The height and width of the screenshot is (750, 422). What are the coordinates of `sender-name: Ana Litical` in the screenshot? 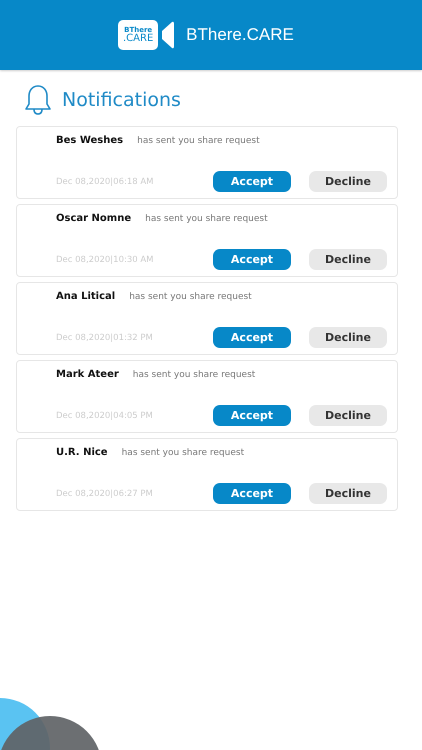 It's located at (86, 296).